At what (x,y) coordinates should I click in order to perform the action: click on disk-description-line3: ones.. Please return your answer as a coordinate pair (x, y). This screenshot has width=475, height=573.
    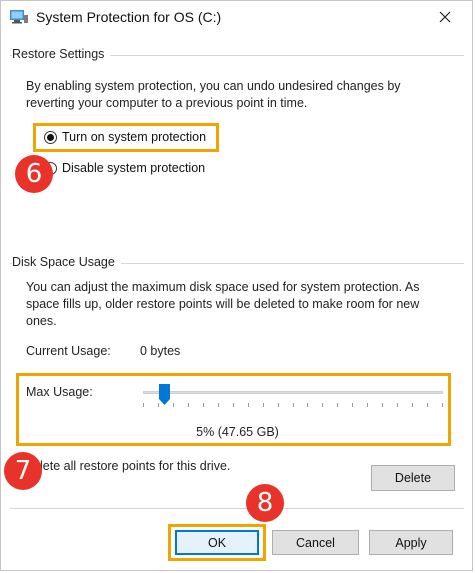
    Looking at the image, I should click on (41, 321).